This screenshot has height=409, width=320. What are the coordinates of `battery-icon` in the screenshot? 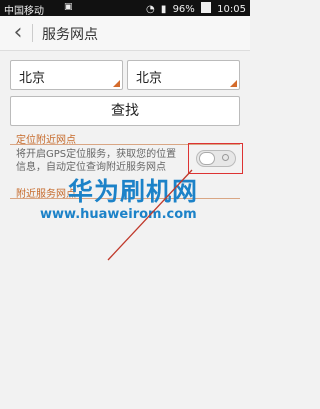 It's located at (205, 7).